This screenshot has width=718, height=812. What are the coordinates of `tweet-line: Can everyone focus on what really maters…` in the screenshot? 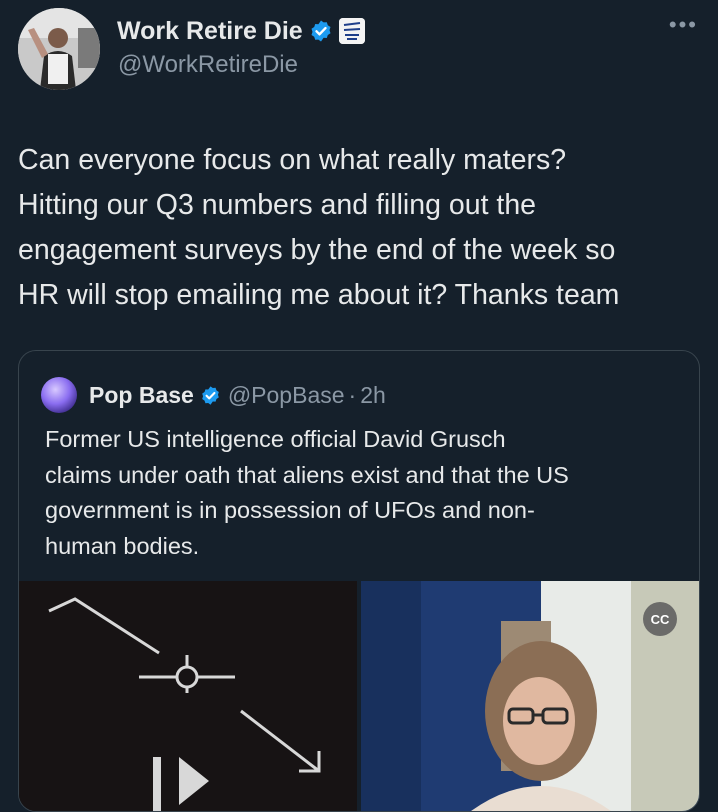 It's located at (292, 160).